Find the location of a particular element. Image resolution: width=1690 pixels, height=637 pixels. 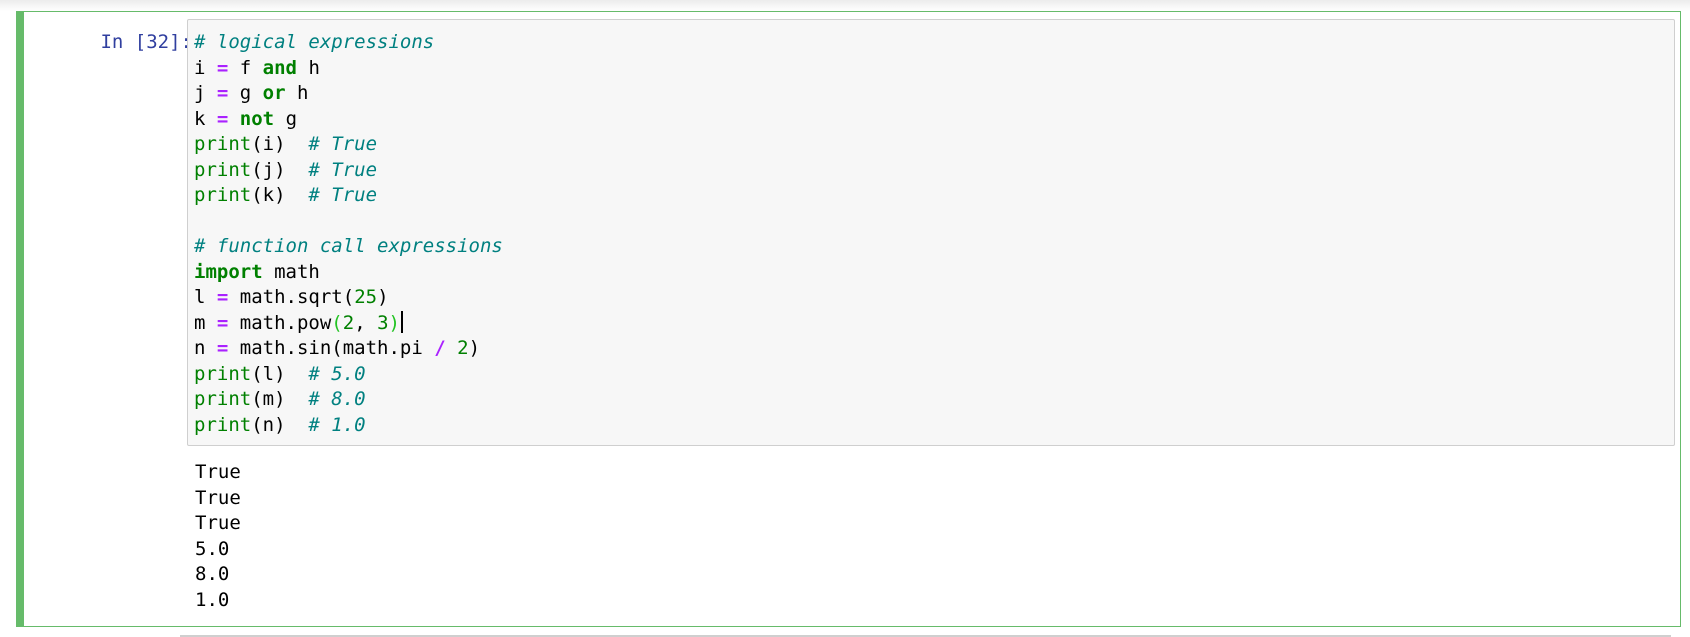

code-matched-bracket: ( is located at coordinates (337, 322).